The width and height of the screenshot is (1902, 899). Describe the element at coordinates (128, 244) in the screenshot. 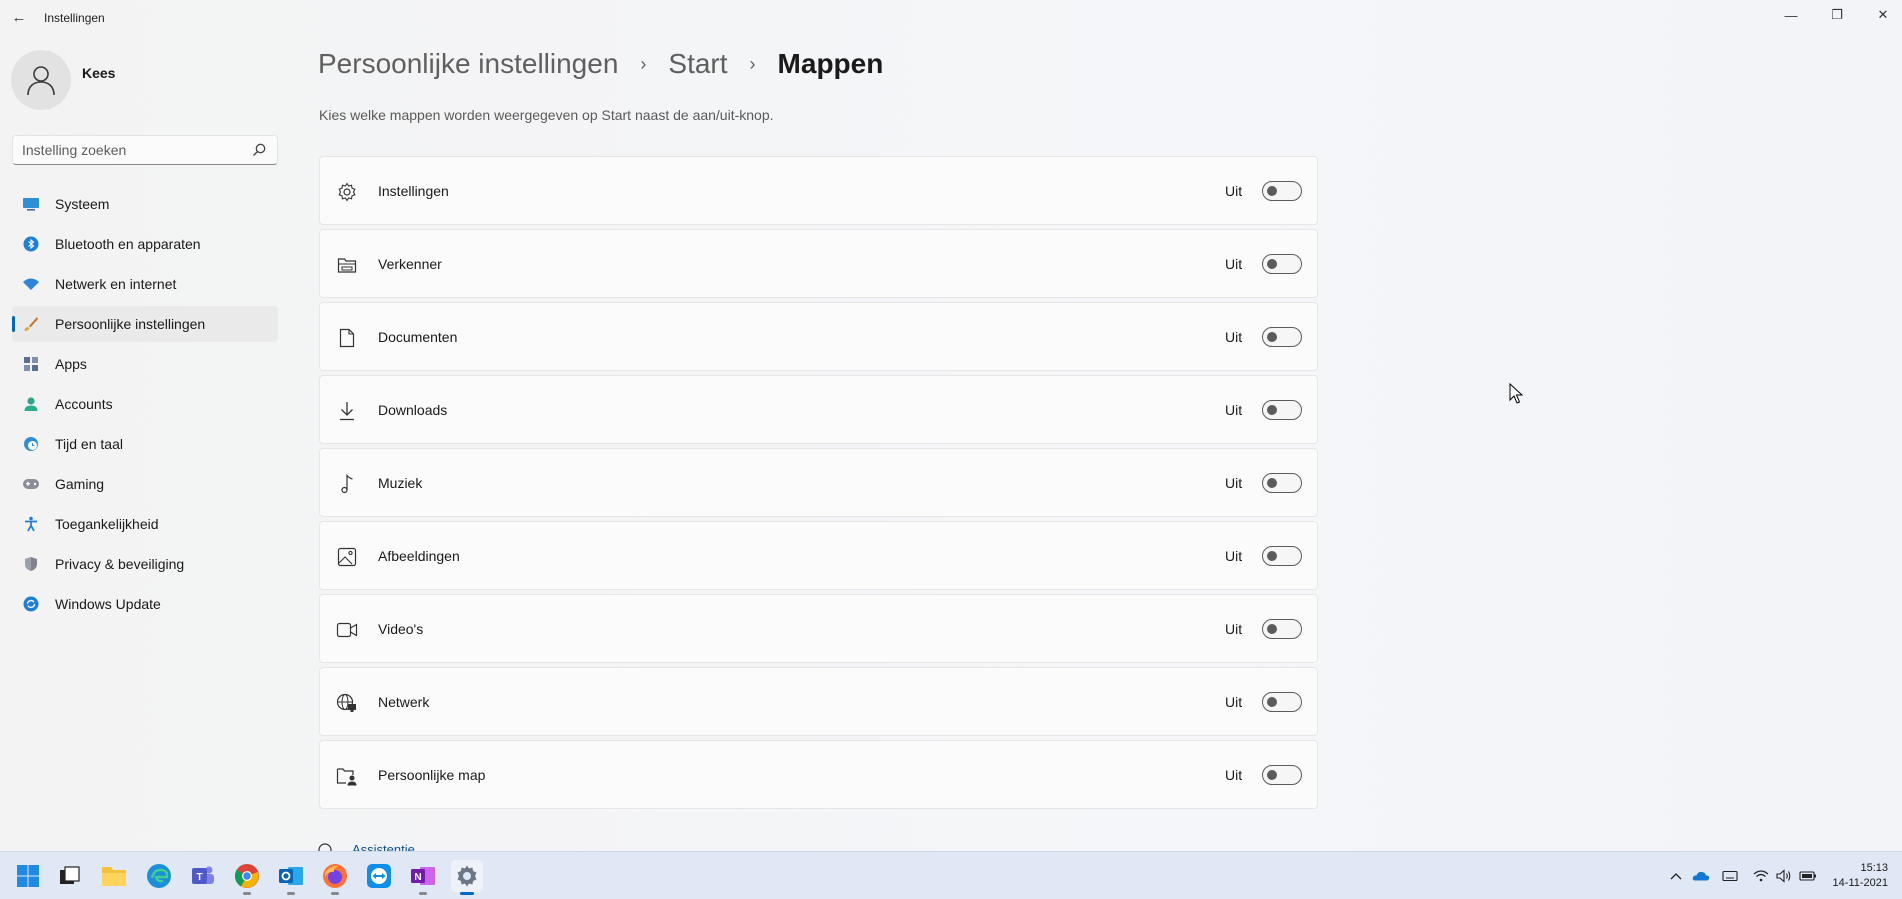

I see `sidebar-item-label: Bluetooth en apparaten` at that location.